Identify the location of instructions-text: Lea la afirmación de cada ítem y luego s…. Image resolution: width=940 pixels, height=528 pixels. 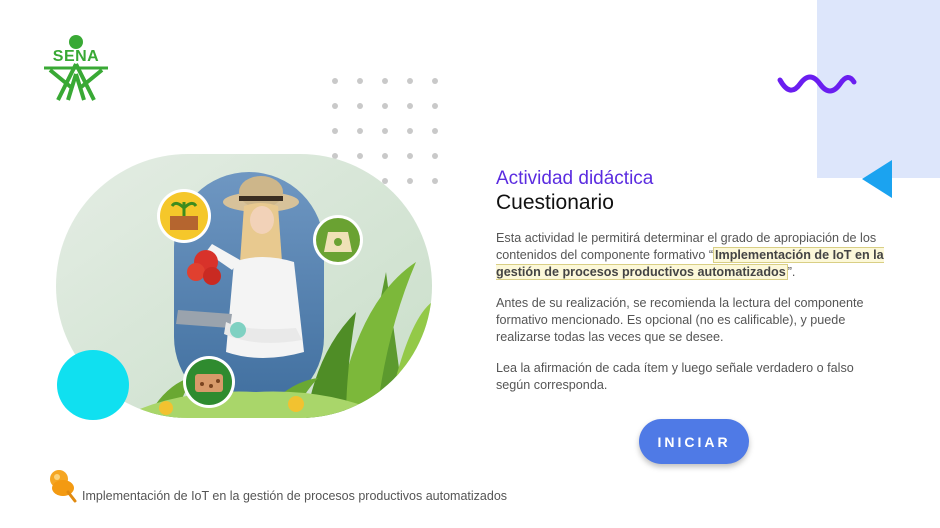
(675, 376).